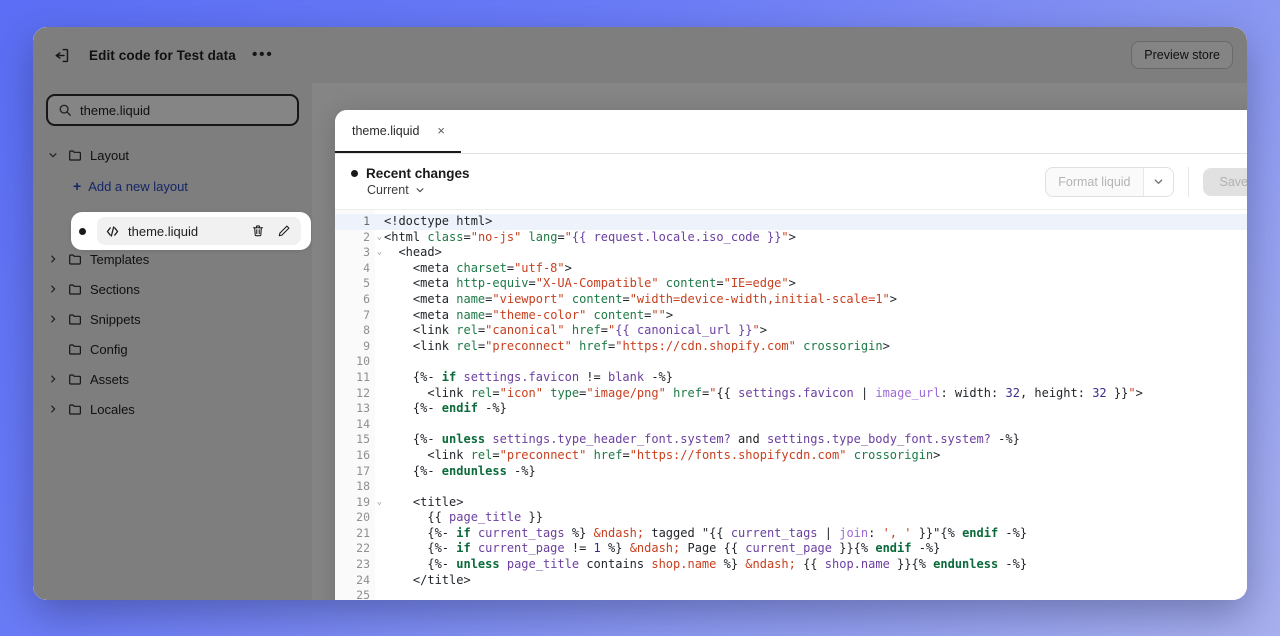 Image resolution: width=1280 pixels, height=636 pixels. I want to click on tab-theme-liquid: theme.liquid ×, so click(398, 131).